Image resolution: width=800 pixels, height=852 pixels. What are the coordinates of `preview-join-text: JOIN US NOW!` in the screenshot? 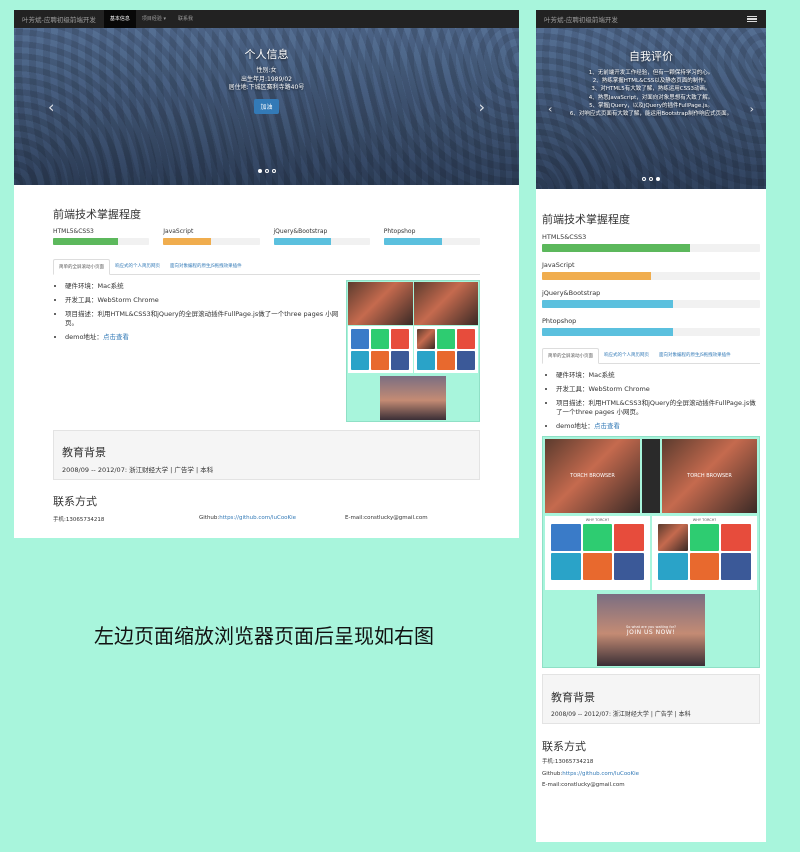 It's located at (651, 632).